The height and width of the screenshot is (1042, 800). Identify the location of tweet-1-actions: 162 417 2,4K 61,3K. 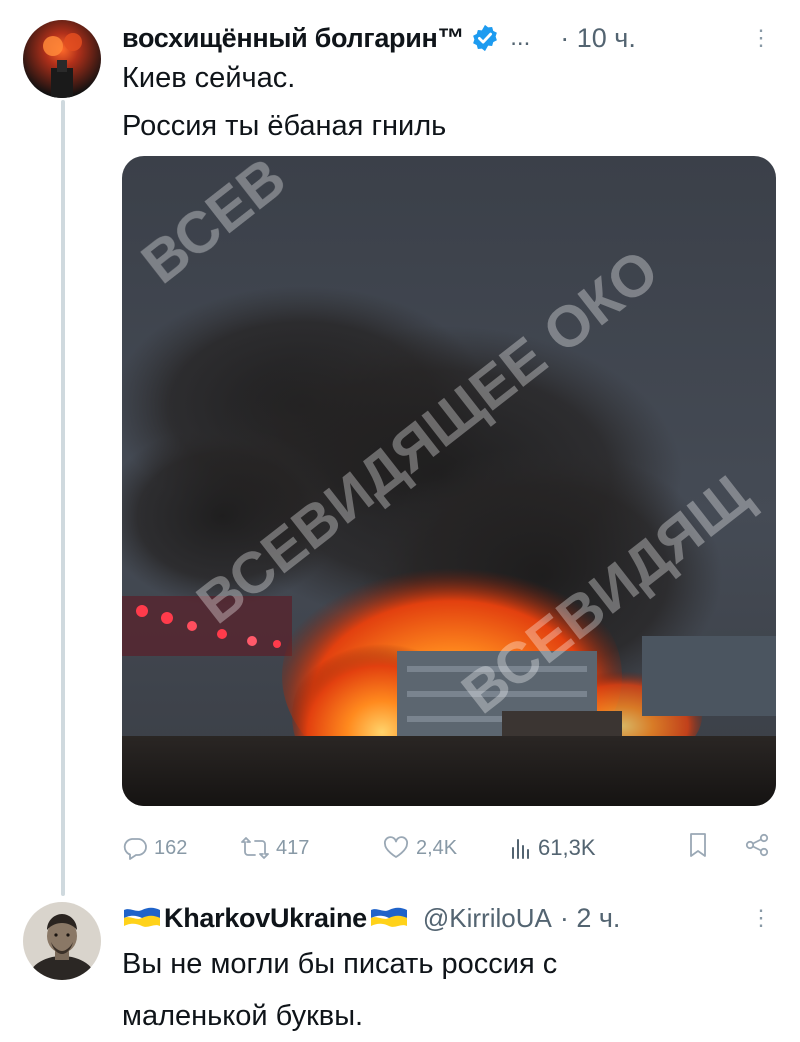
(446, 848).